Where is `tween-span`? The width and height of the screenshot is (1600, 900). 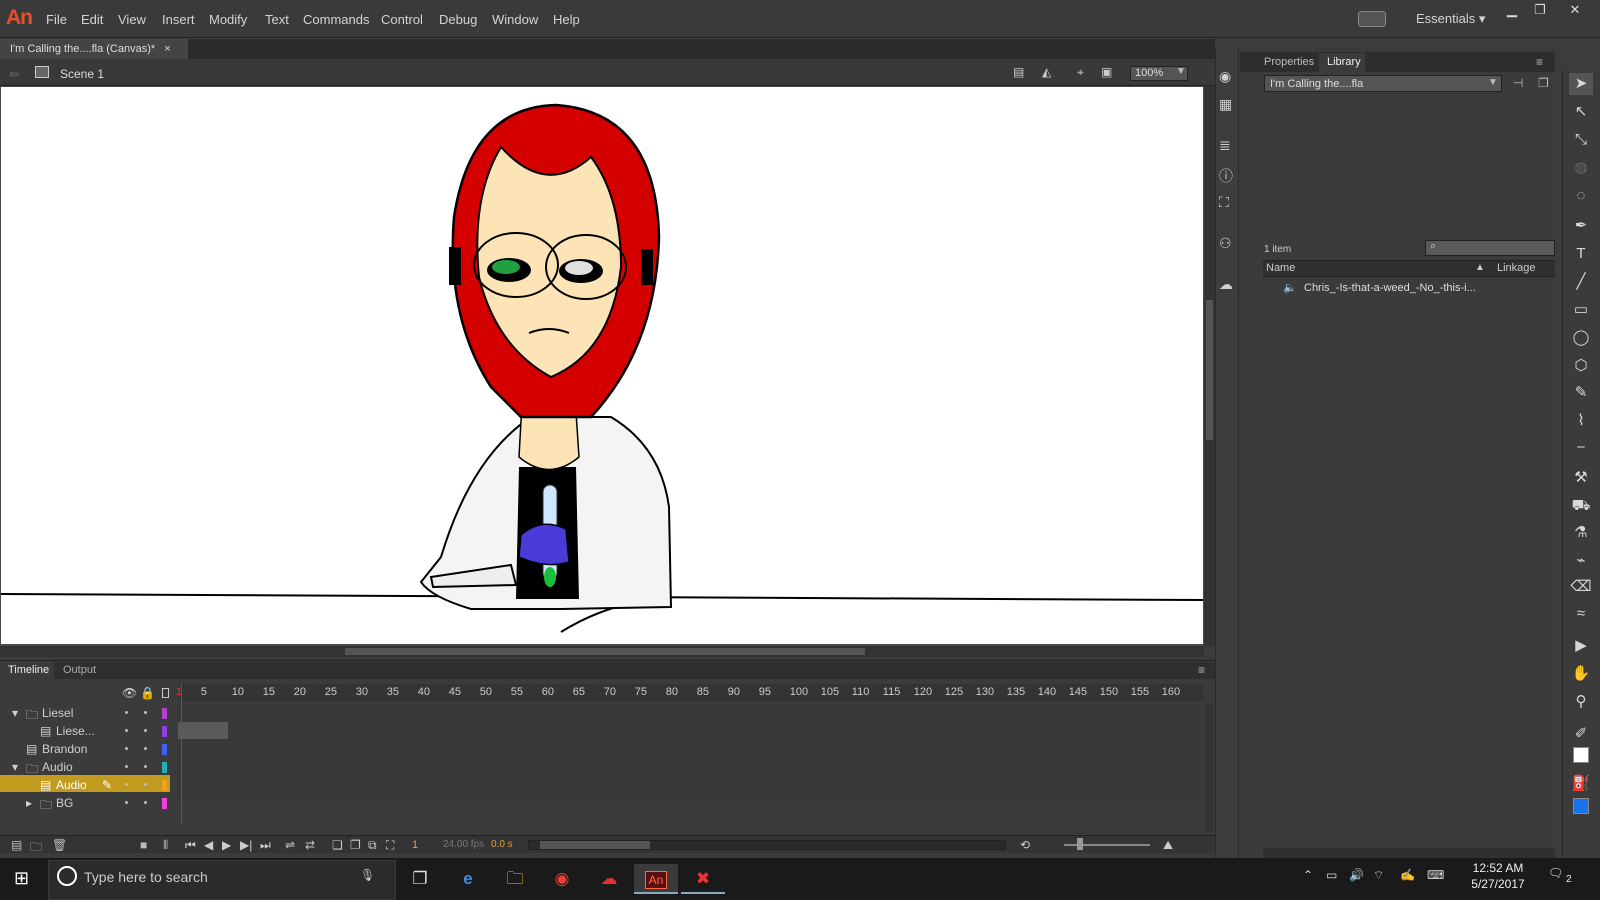
tween-span is located at coordinates (203, 730).